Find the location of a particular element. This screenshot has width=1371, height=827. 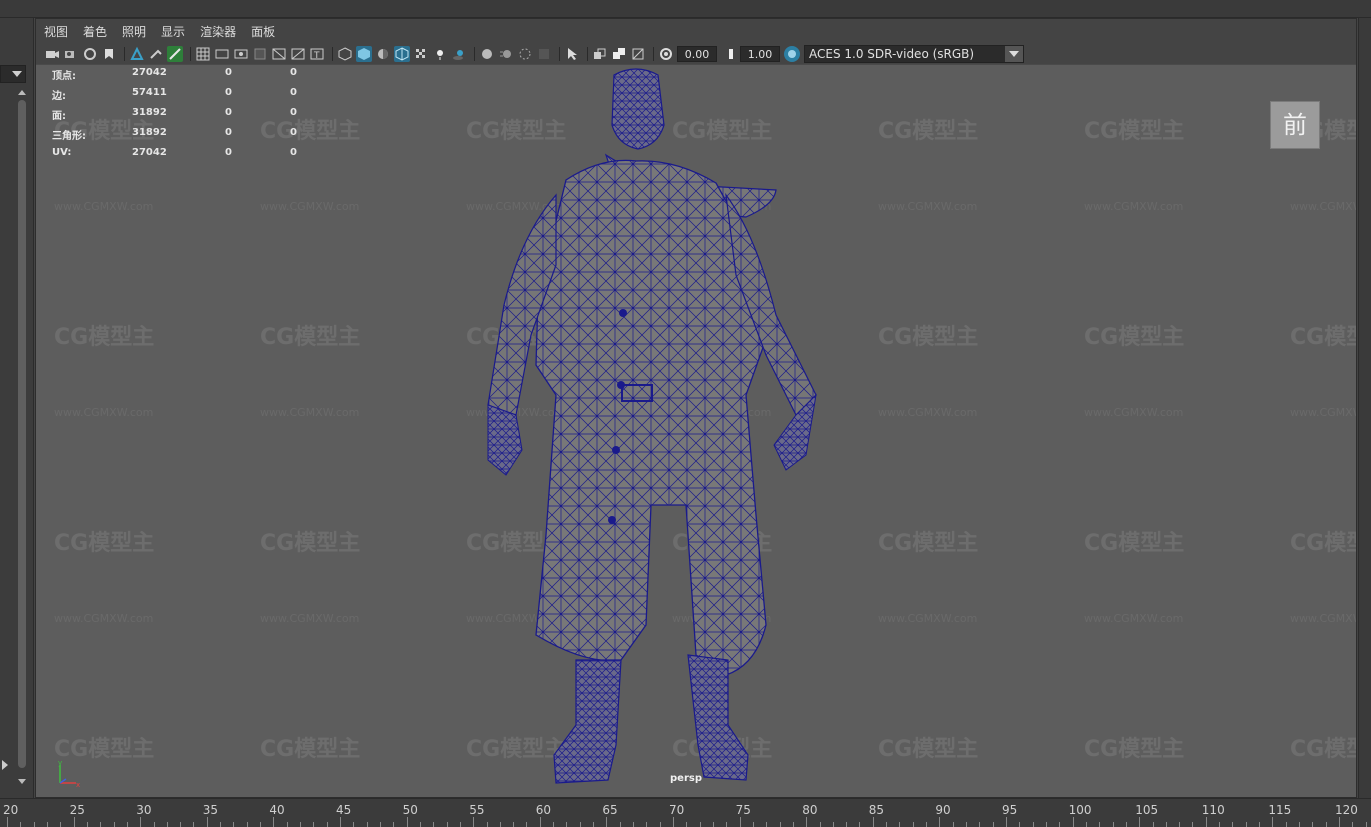

left-boot-mesh-lines is located at coordinates (587, 721).